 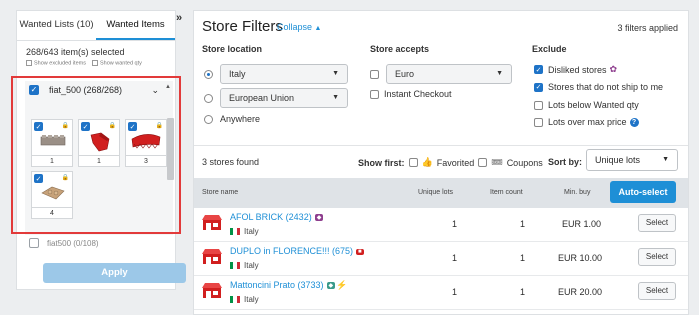 I want to click on location-eu-radio, so click(x=208, y=98).